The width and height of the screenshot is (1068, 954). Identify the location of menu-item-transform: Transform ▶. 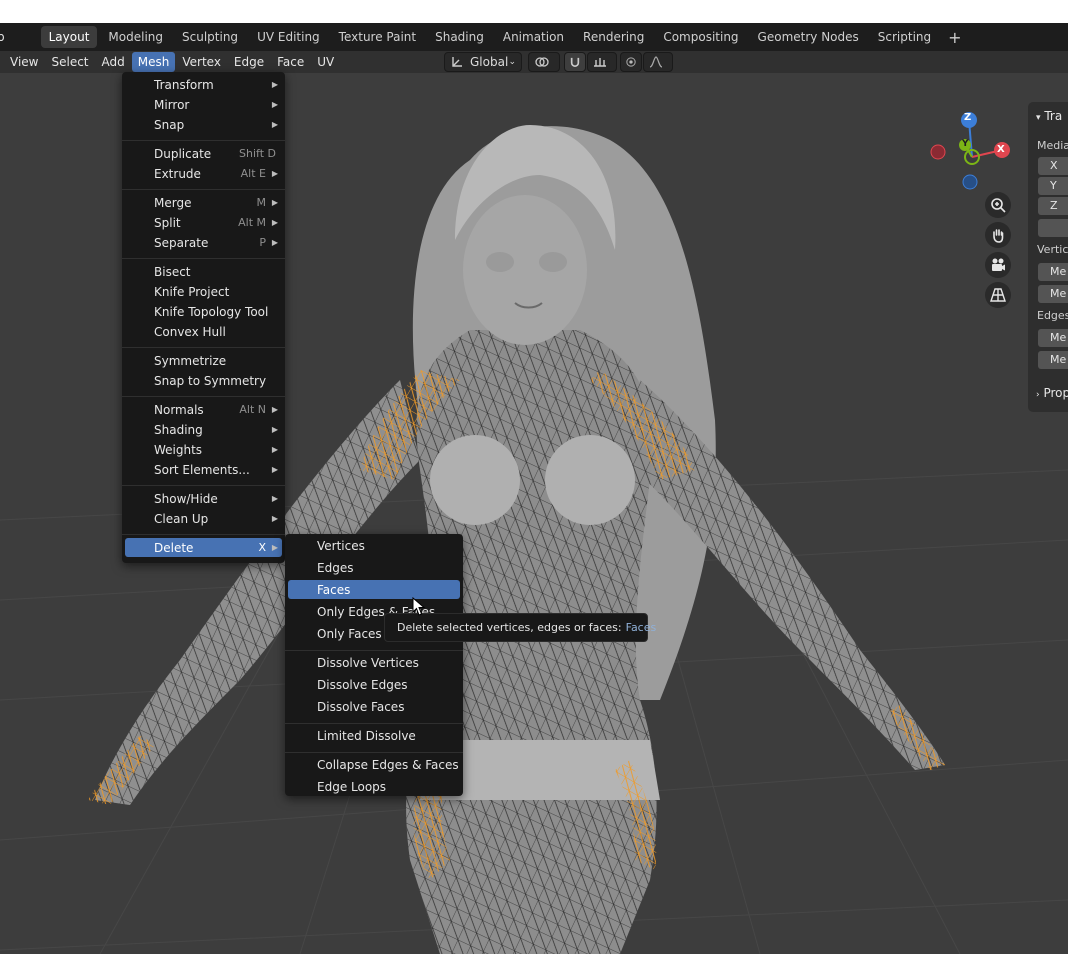
(203, 84).